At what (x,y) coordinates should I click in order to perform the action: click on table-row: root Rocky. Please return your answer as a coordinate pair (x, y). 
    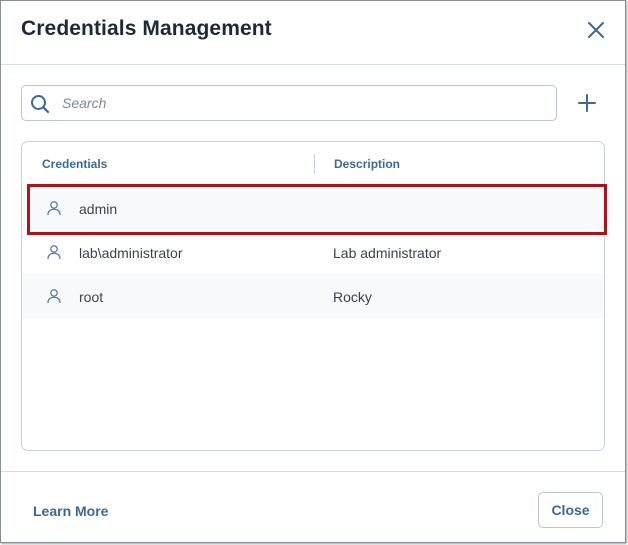
    Looking at the image, I should click on (313, 296).